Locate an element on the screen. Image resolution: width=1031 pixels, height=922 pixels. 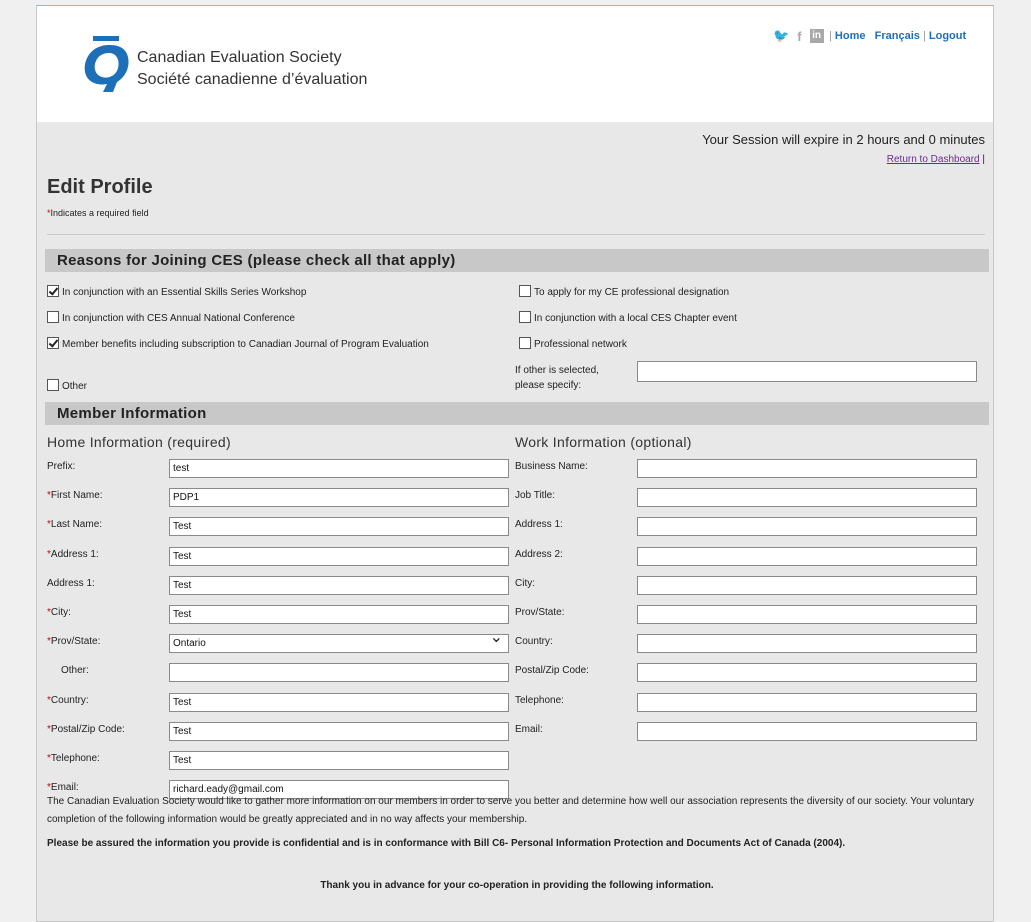
work-field-label: Prov/State: is located at coordinates (540, 612).